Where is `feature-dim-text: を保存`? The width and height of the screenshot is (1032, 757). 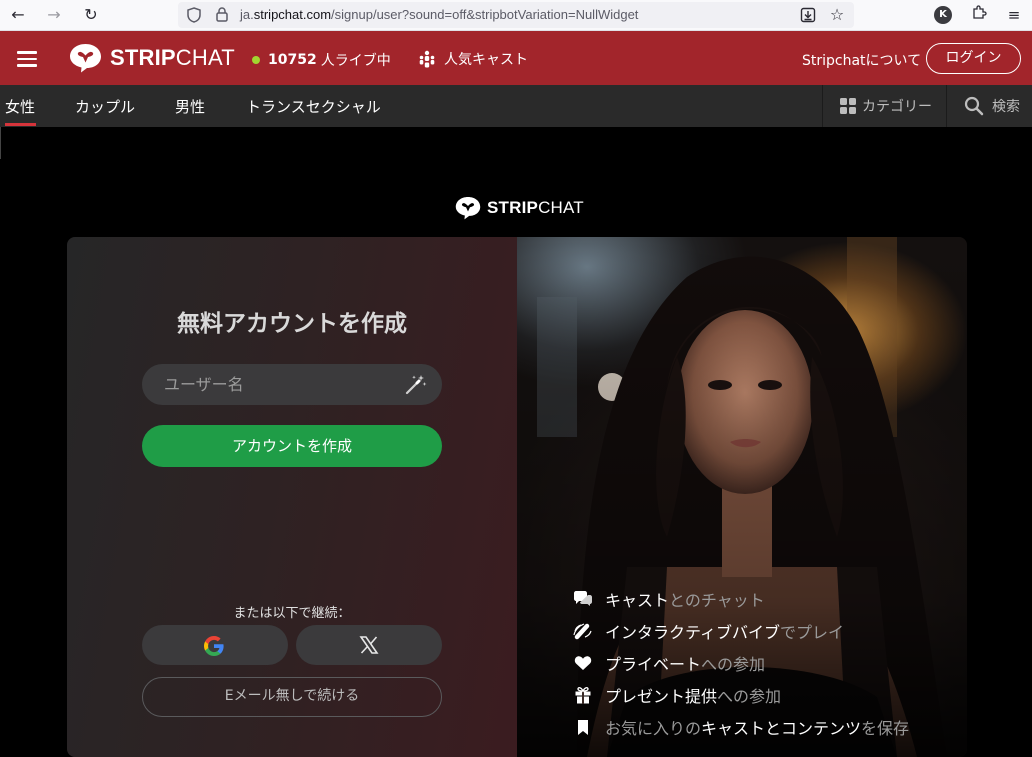 feature-dim-text: を保存 is located at coordinates (885, 728).